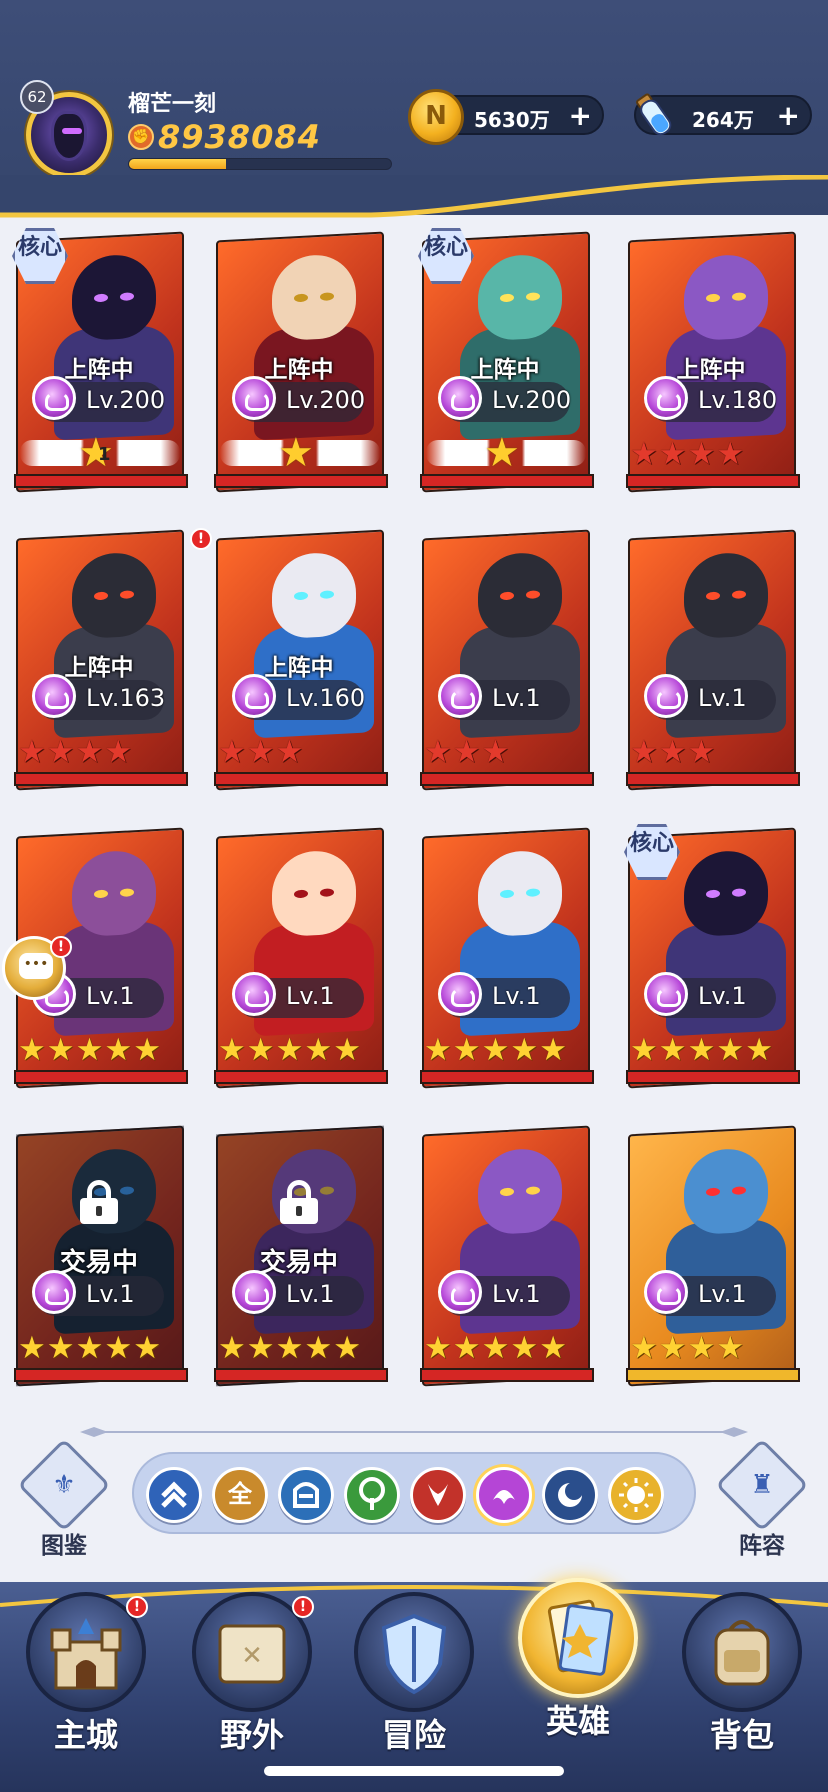 Image resolution: width=828 pixels, height=1792 pixels. I want to click on exp-bar-fill, so click(177, 164).